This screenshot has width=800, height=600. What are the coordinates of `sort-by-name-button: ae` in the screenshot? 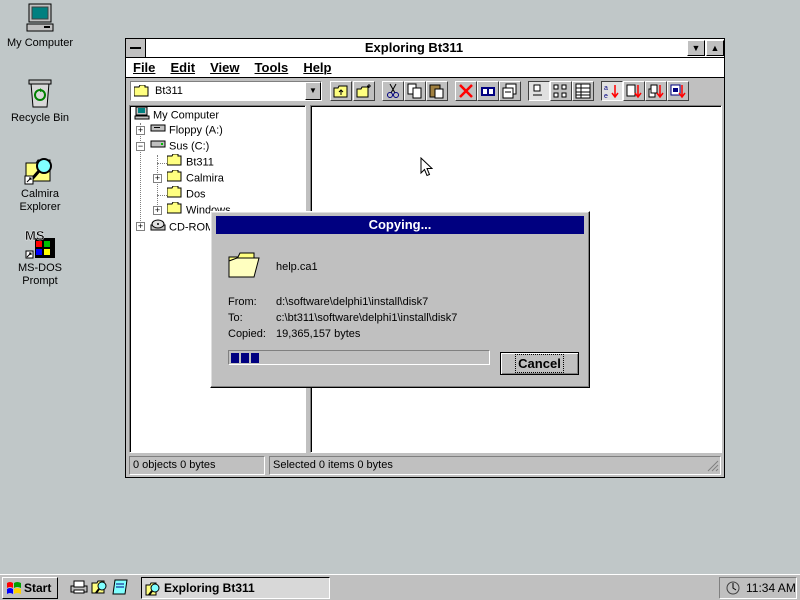 It's located at (612, 91).